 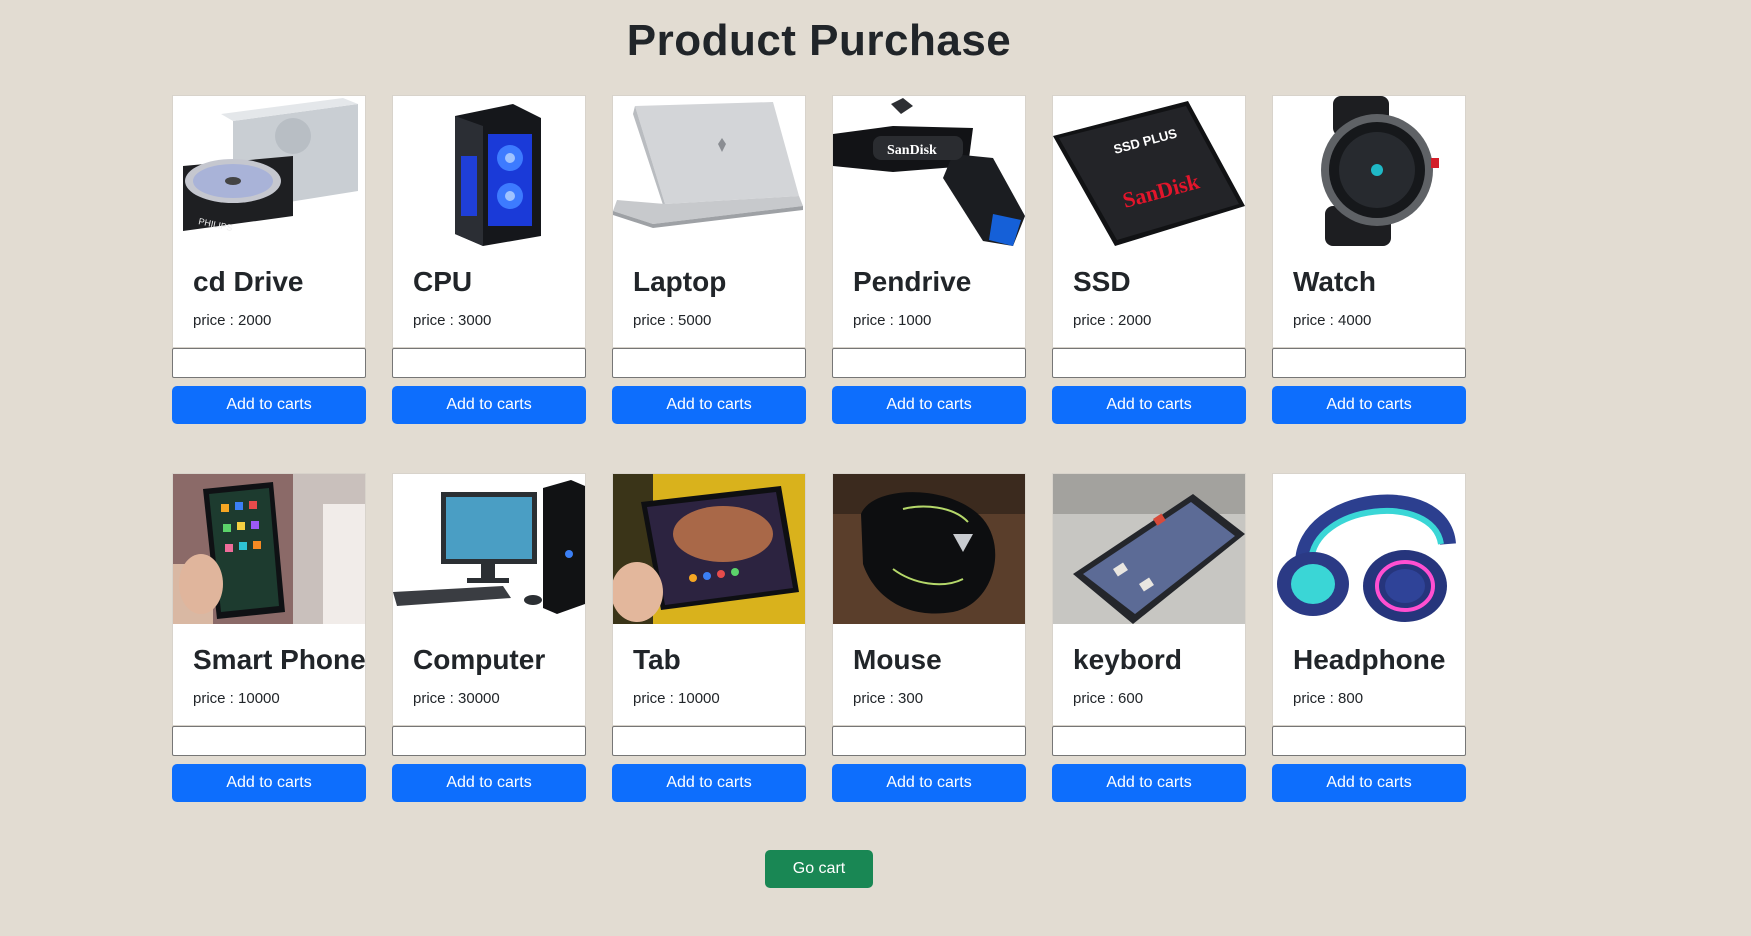 I want to click on smartwatch-image, so click(x=1369, y=171).